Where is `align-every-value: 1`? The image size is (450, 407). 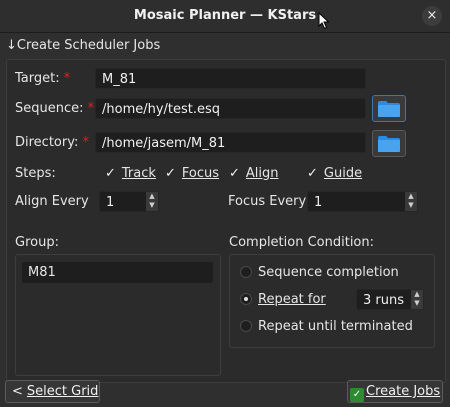
align-every-value: 1 is located at coordinates (110, 202).